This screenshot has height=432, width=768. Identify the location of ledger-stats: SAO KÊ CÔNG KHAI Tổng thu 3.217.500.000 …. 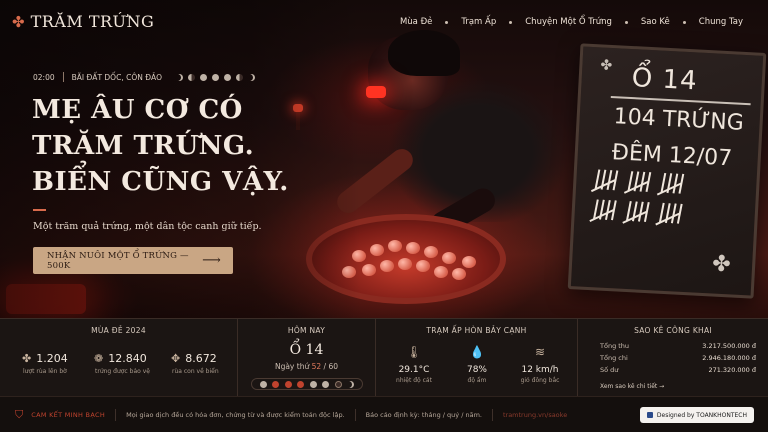
(673, 358).